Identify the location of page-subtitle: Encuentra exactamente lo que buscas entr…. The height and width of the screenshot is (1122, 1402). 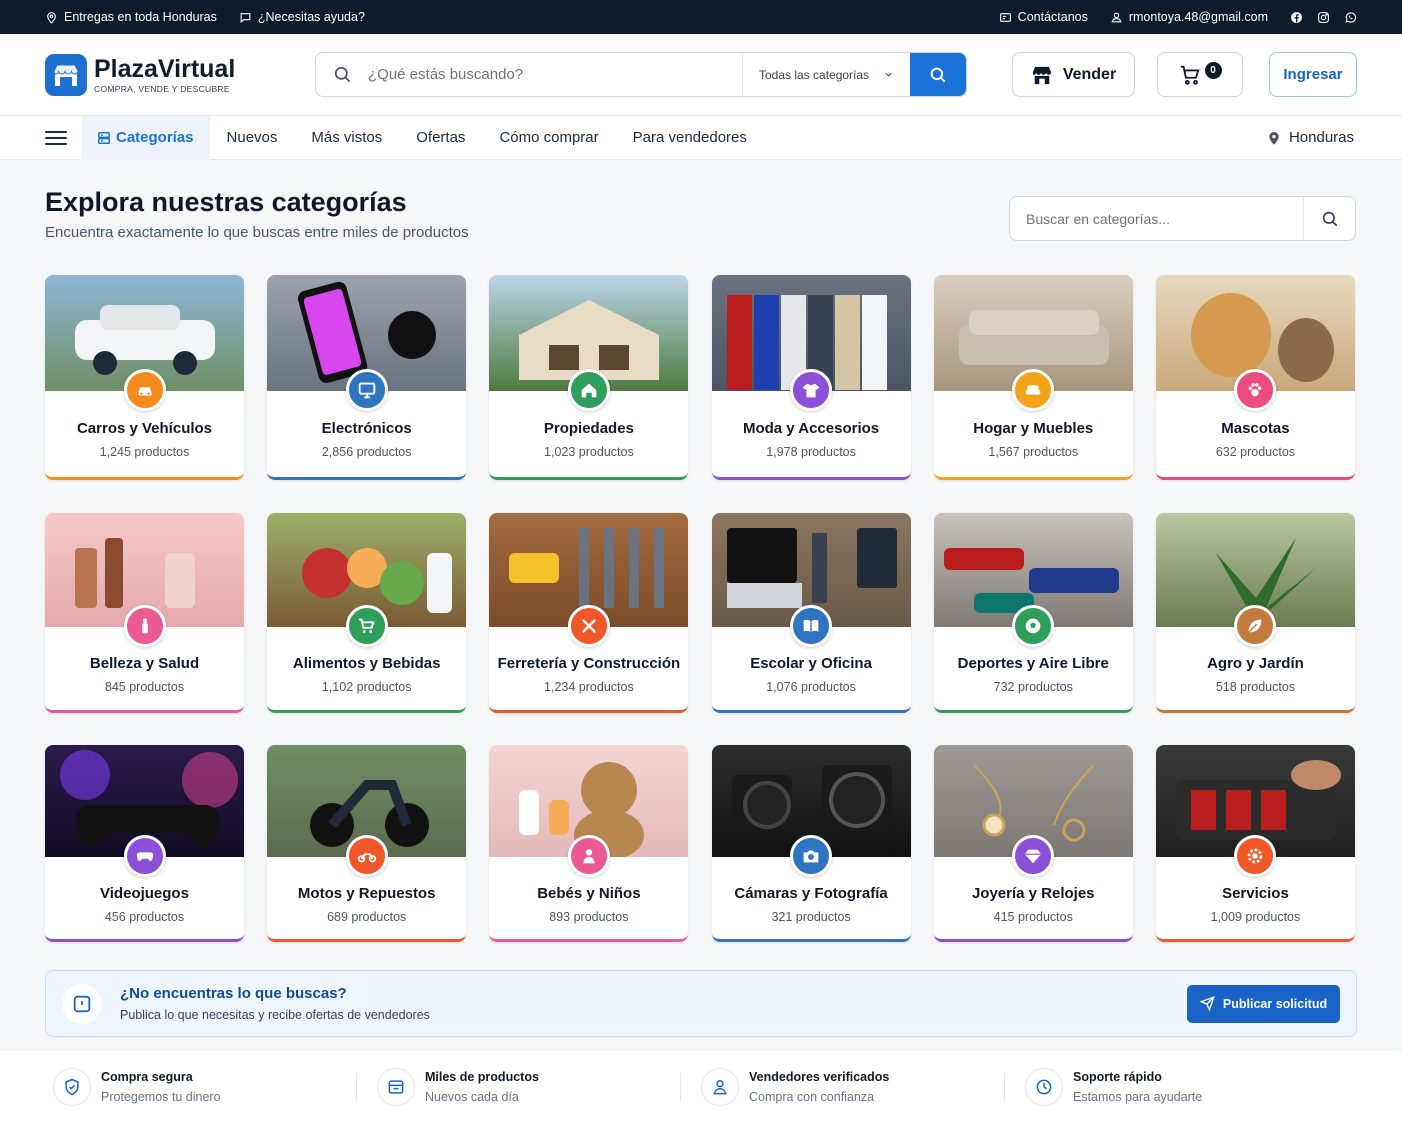
(257, 232).